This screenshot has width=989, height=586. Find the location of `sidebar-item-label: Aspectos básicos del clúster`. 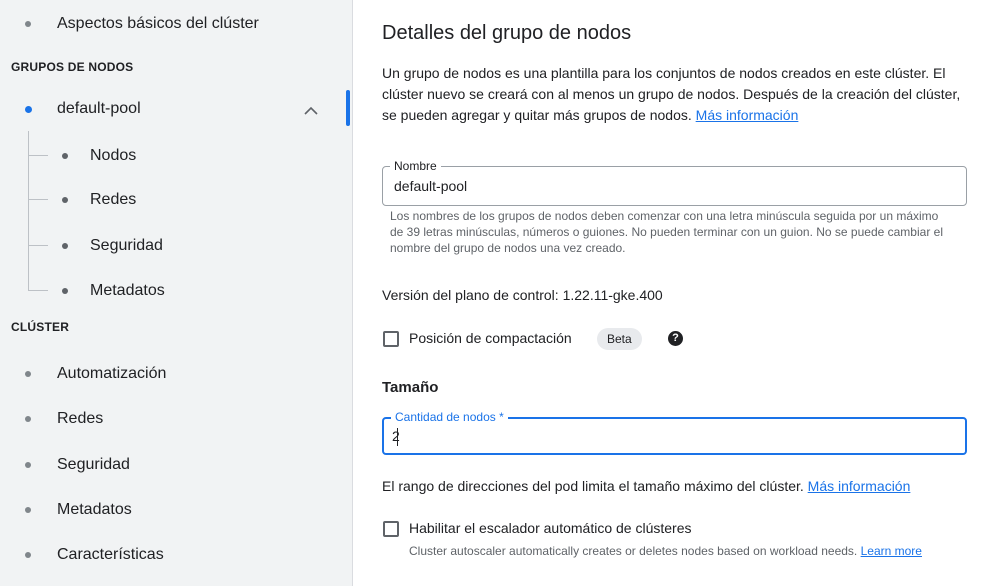

sidebar-item-label: Aspectos básicos del clúster is located at coordinates (158, 23).